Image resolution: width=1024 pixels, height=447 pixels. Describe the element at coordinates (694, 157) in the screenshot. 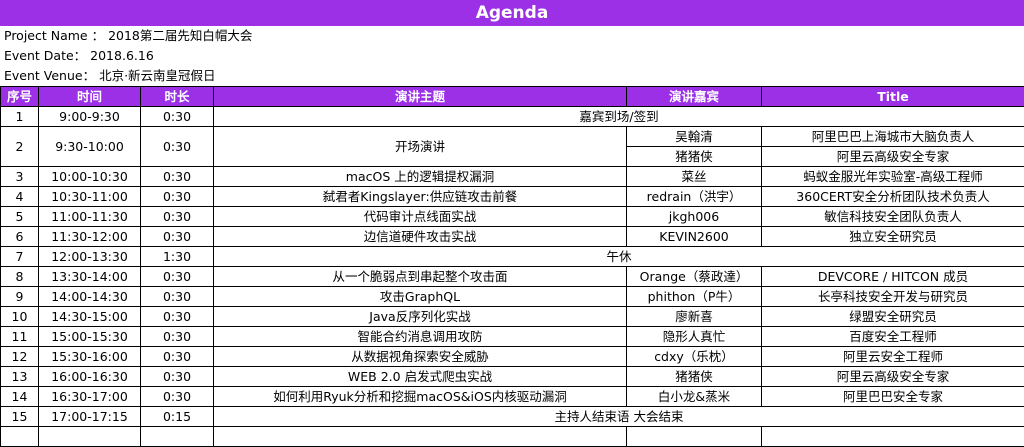

I see `row-speaker: 猪猪侠` at that location.